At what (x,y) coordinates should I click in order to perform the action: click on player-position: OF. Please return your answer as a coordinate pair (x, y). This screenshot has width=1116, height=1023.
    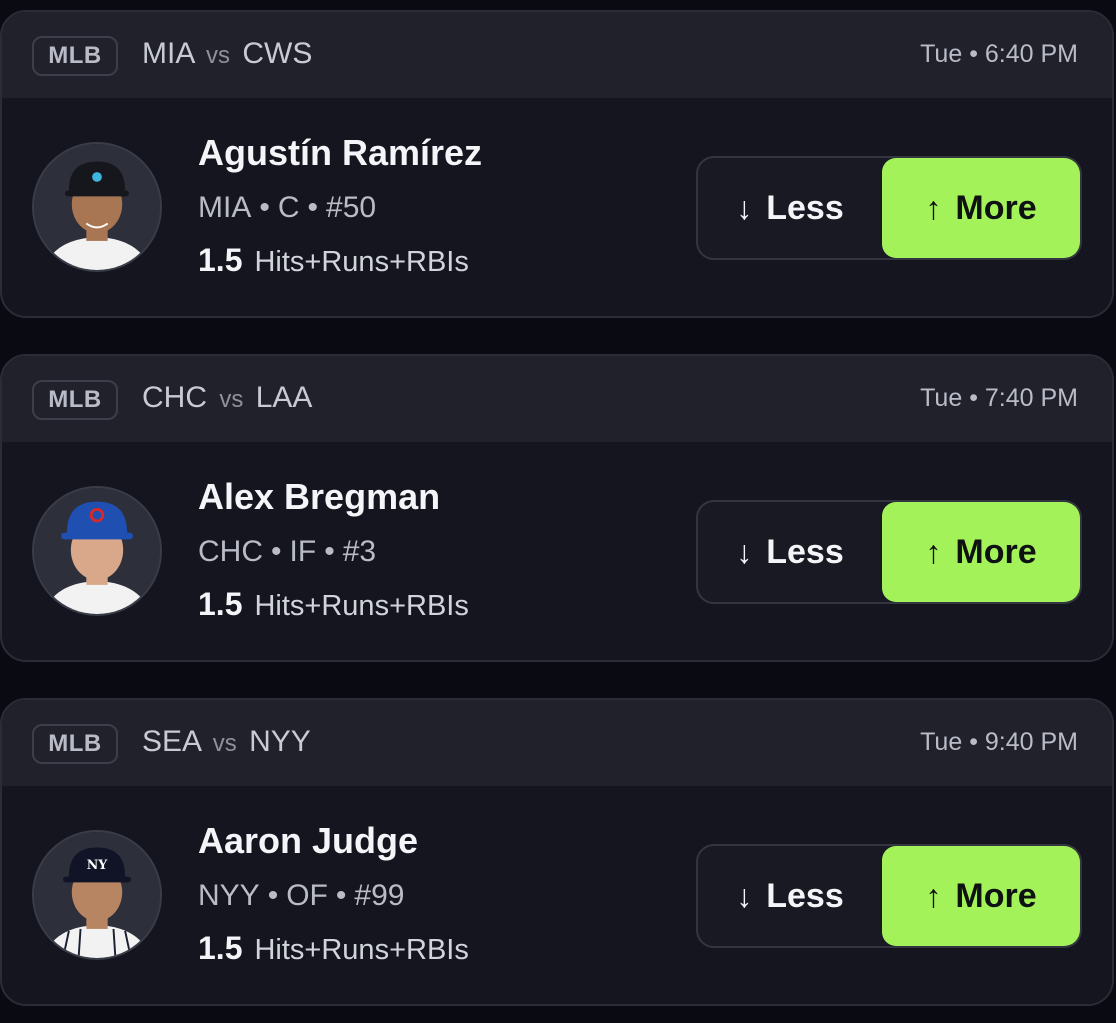
    Looking at the image, I should click on (307, 895).